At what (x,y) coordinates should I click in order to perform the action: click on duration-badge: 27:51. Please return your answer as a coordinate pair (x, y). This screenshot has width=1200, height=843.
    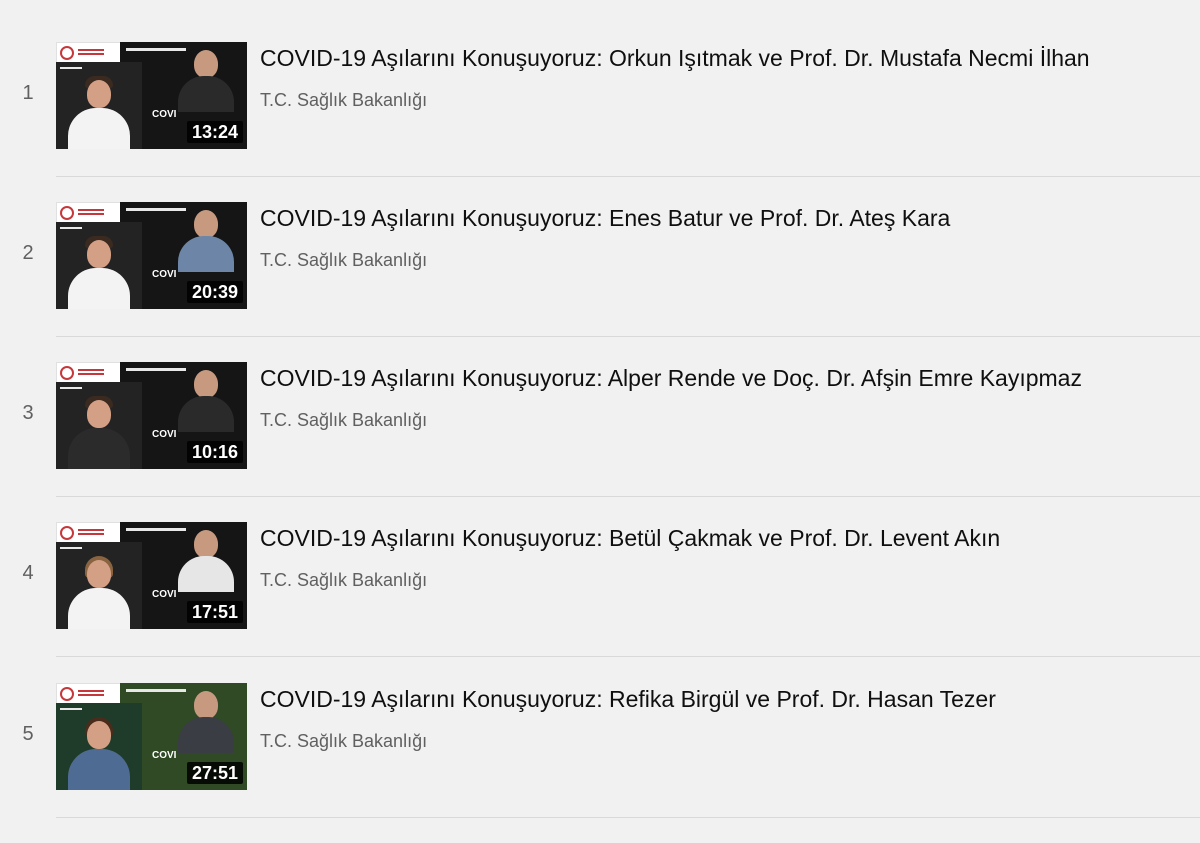
    Looking at the image, I should click on (214, 773).